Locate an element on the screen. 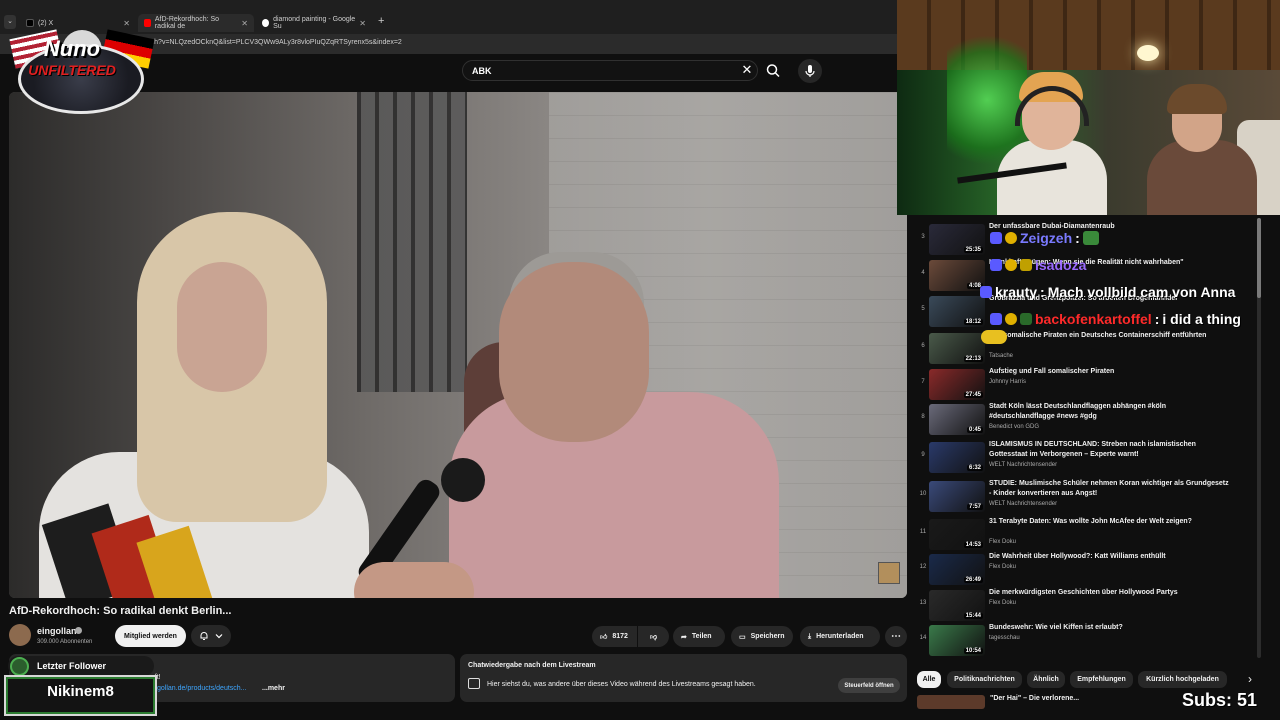  rec-title: Bundeswehr: Wie viel Kiffen ist erlaubt? is located at coordinates (1109, 628).